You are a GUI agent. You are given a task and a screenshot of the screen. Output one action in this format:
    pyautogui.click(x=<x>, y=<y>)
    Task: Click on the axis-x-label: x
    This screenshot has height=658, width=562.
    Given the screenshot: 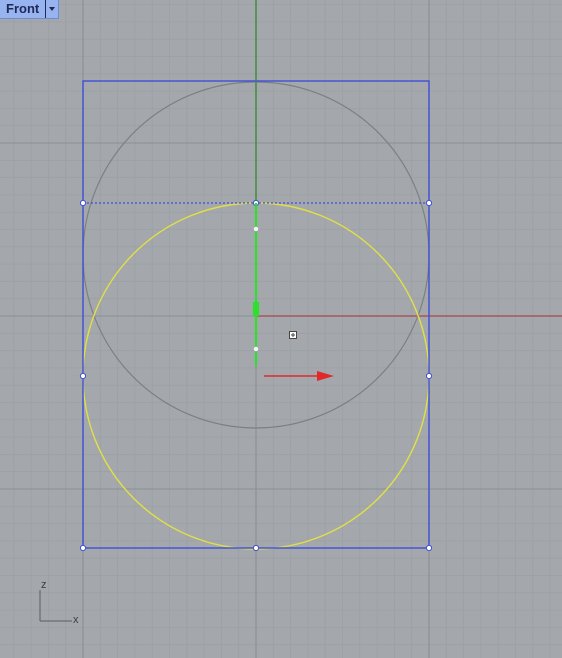 What is the action you would take?
    pyautogui.click(x=76, y=620)
    